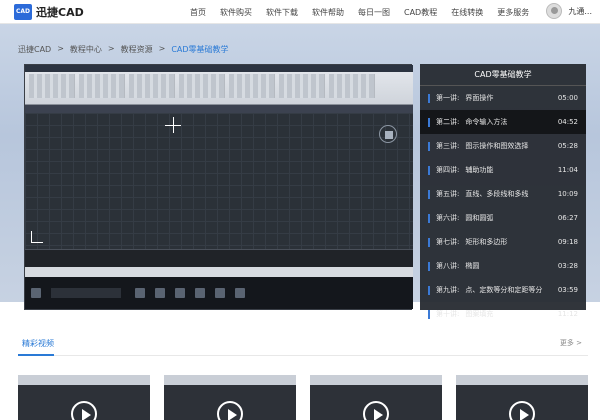  What do you see at coordinates (472, 266) in the screenshot?
I see `lesson-name: 椭圆` at bounding box center [472, 266].